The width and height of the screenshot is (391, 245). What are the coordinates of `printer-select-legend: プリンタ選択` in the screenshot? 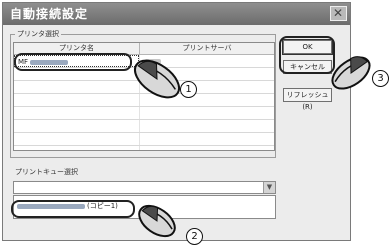 It's located at (38, 34).